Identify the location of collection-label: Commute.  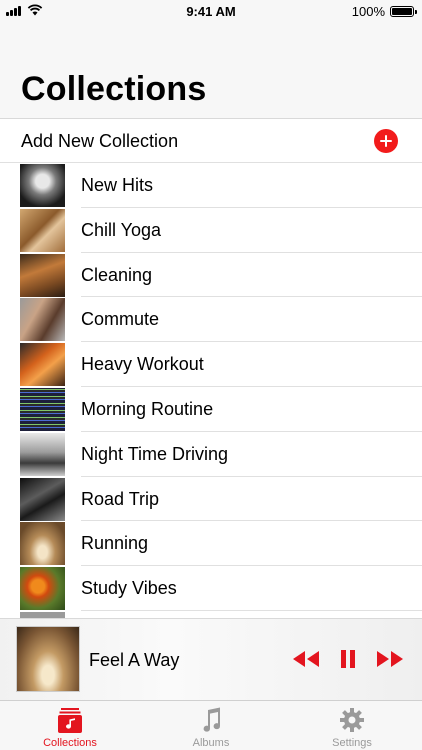
(120, 319).